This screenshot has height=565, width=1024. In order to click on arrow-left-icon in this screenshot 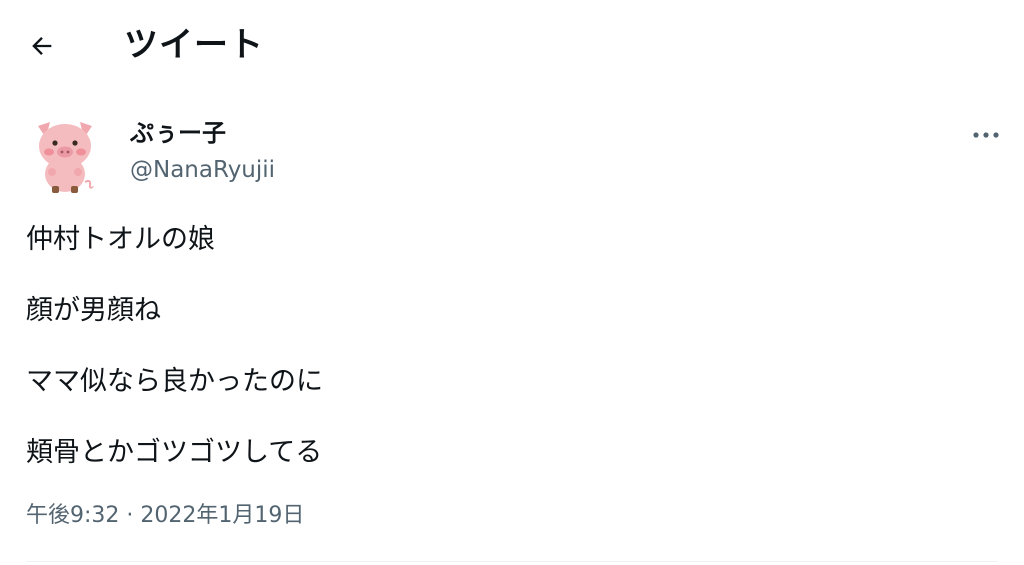, I will do `click(42, 46)`.